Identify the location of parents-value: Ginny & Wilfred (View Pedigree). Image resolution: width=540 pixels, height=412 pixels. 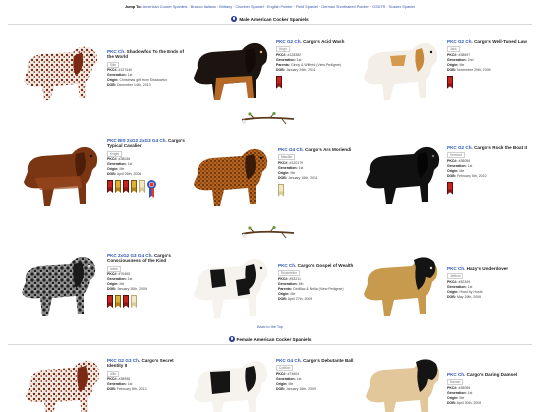
(316, 65).